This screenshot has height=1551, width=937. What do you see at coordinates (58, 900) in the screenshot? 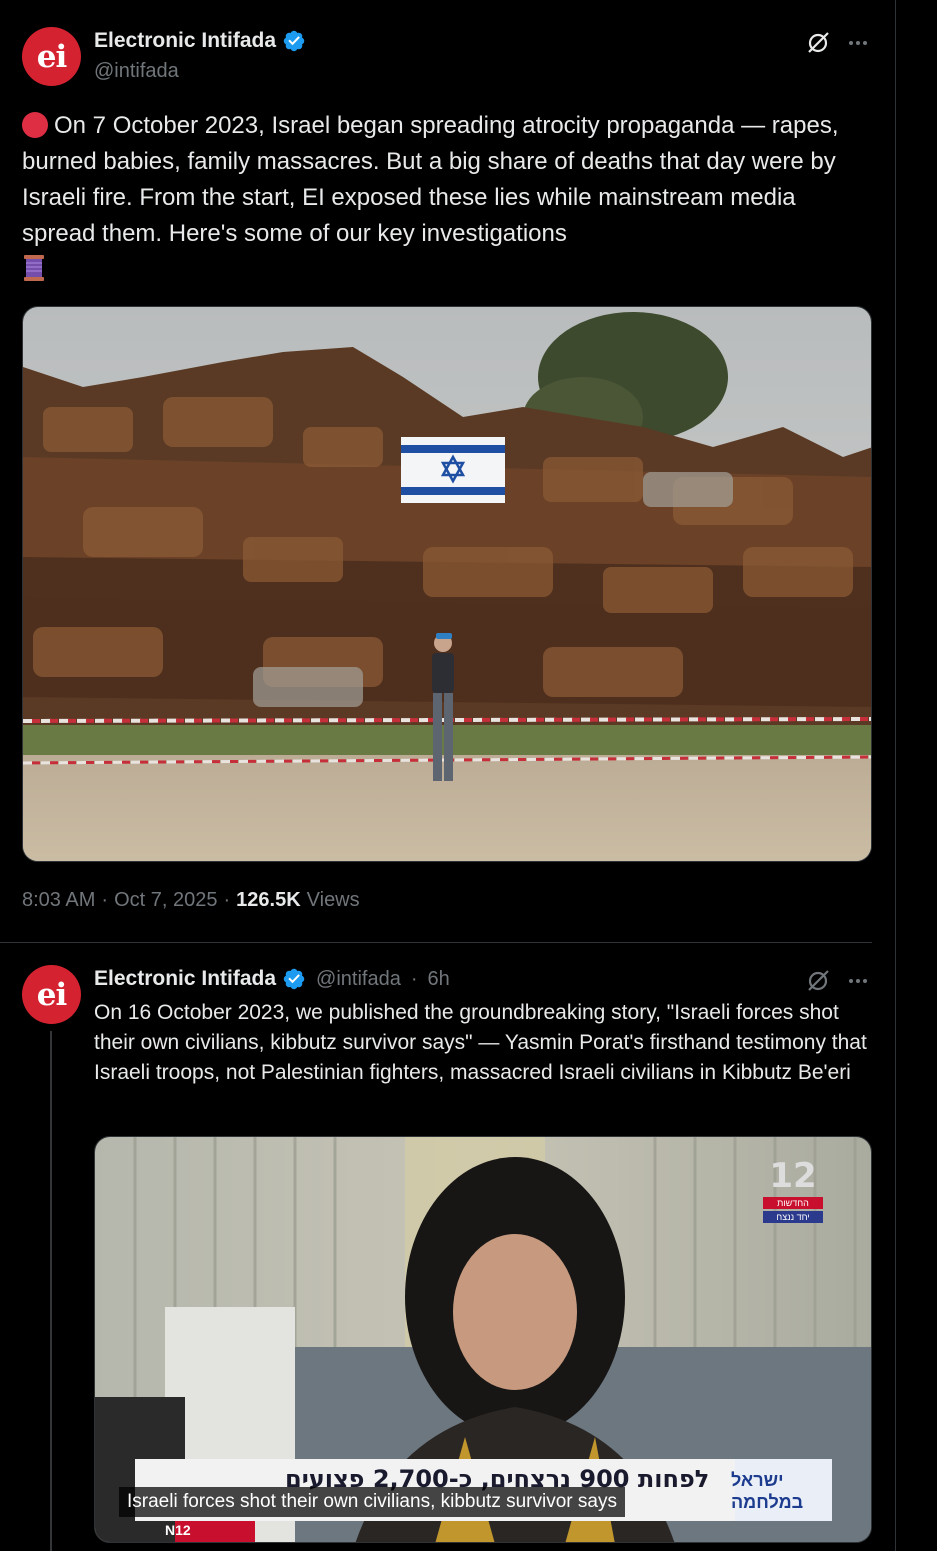
I see `tweet-time: 8:03 AM` at bounding box center [58, 900].